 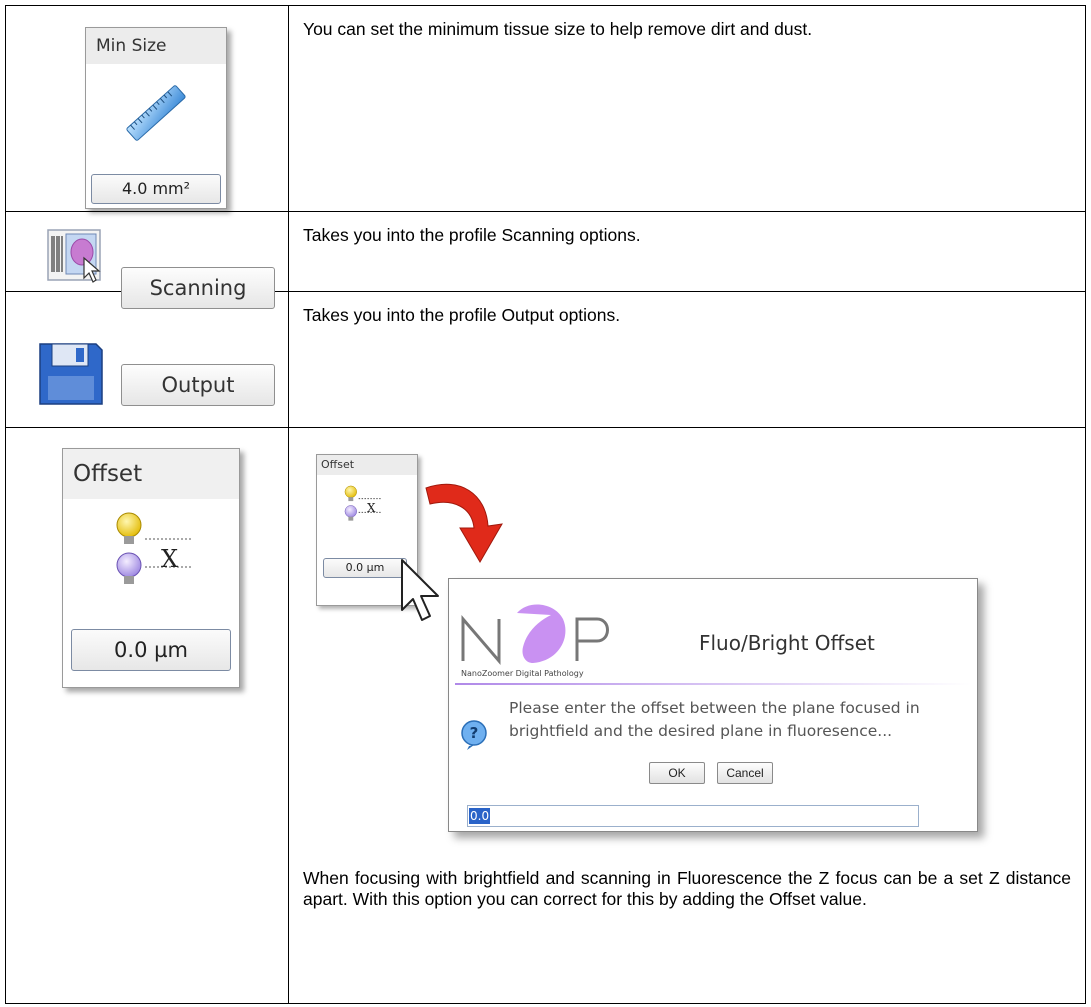 What do you see at coordinates (71, 374) in the screenshot?
I see `floppy-disk-icon` at bounding box center [71, 374].